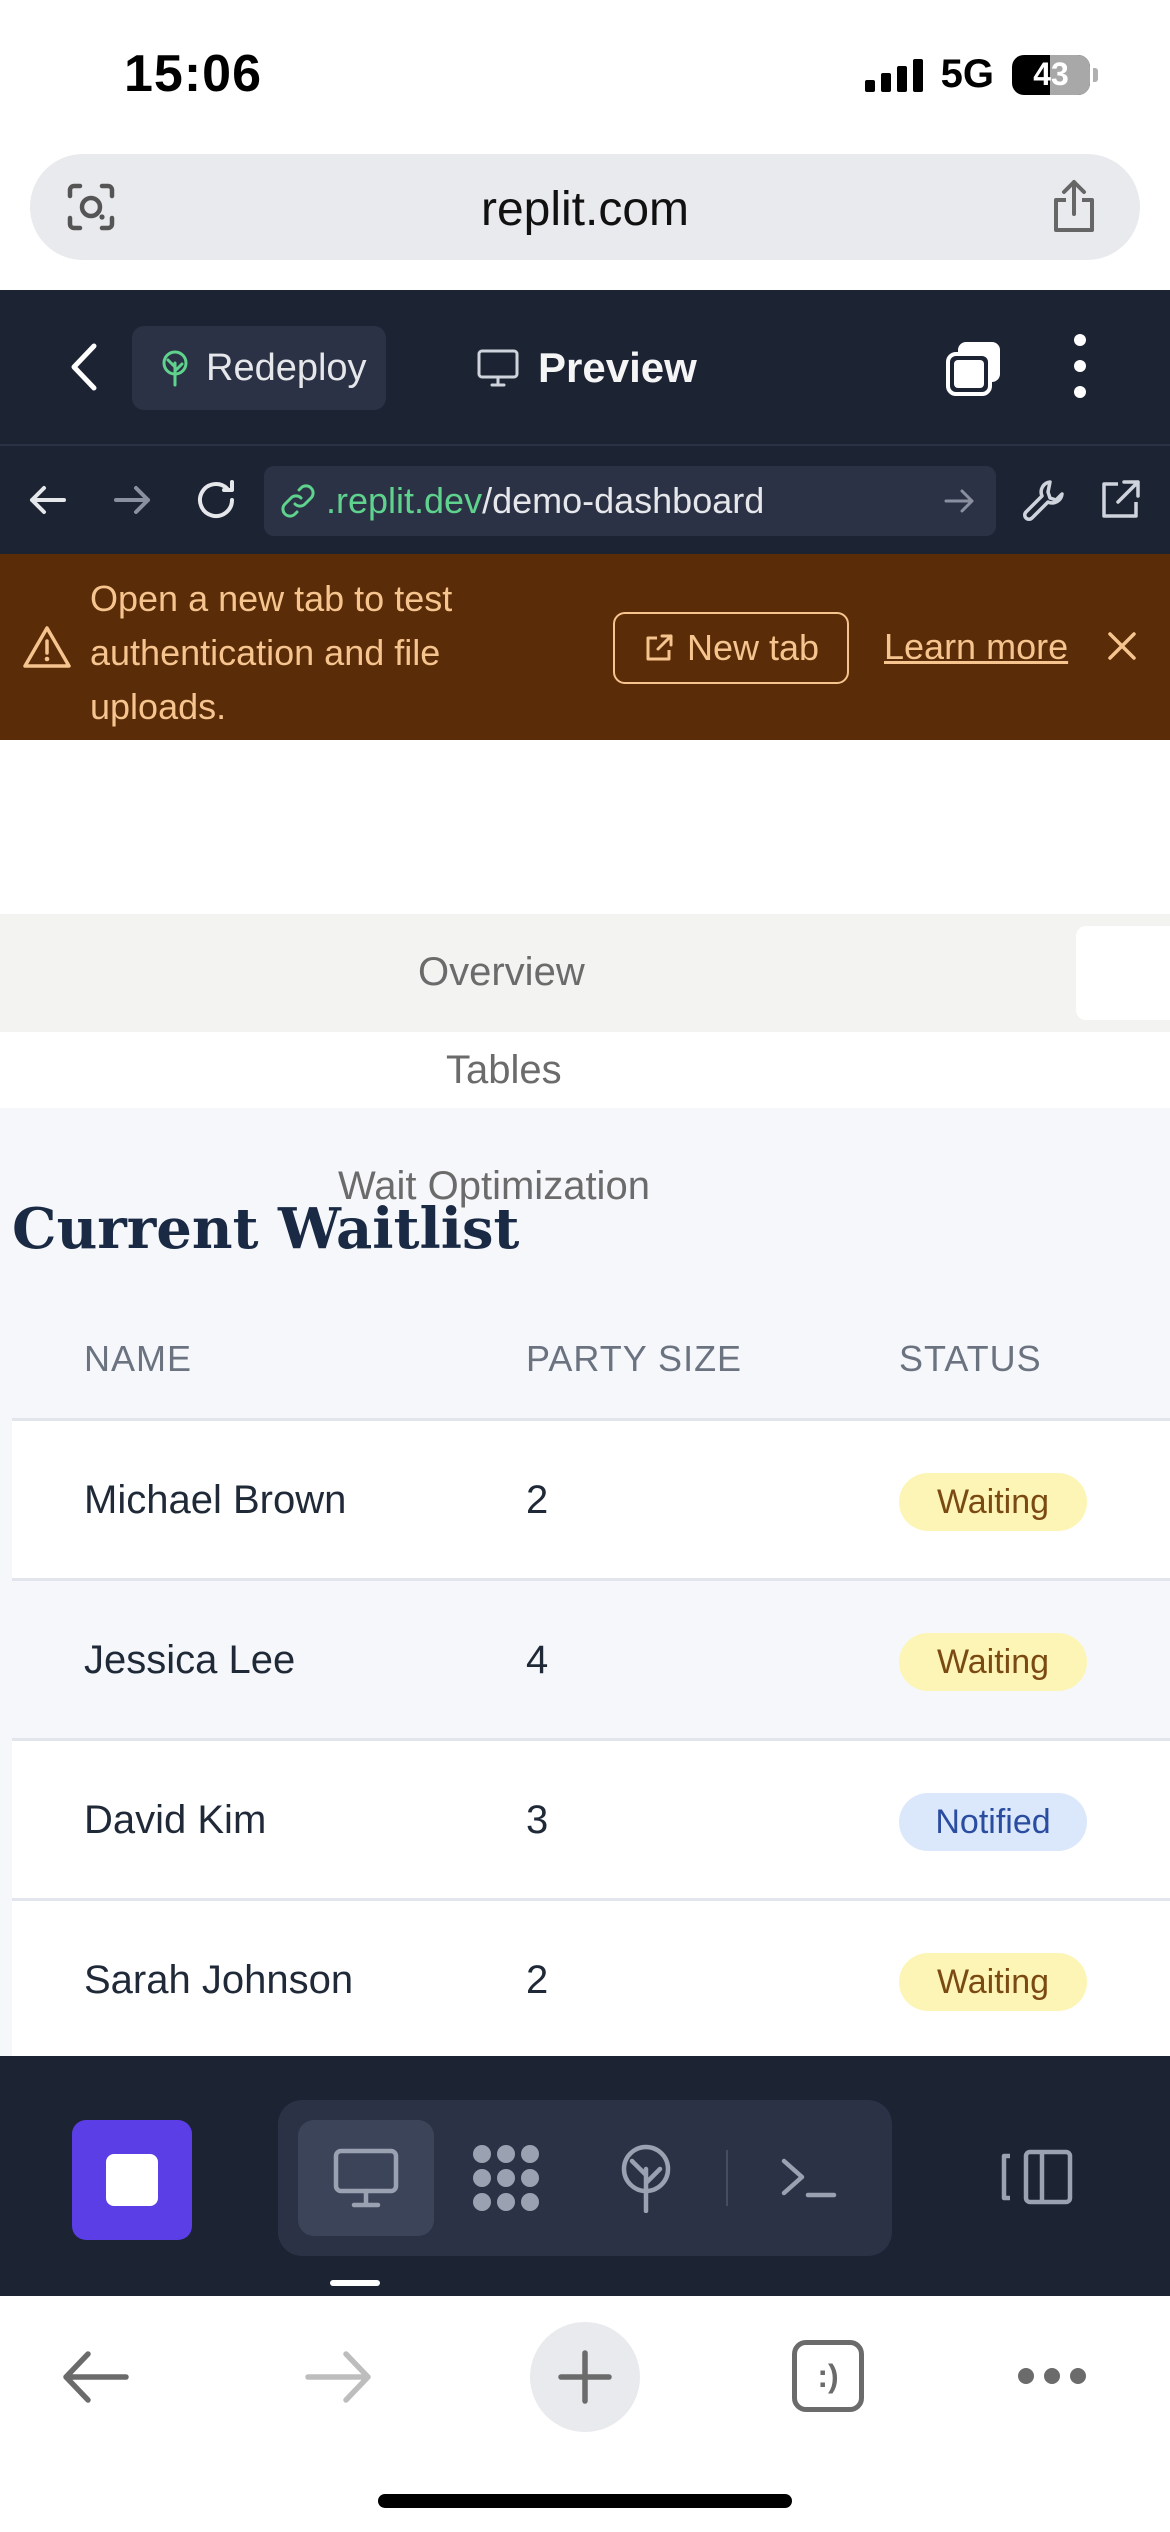 The image size is (1170, 2532). I want to click on webview-url-field: .replit.dev/demo-dashboard, so click(630, 501).